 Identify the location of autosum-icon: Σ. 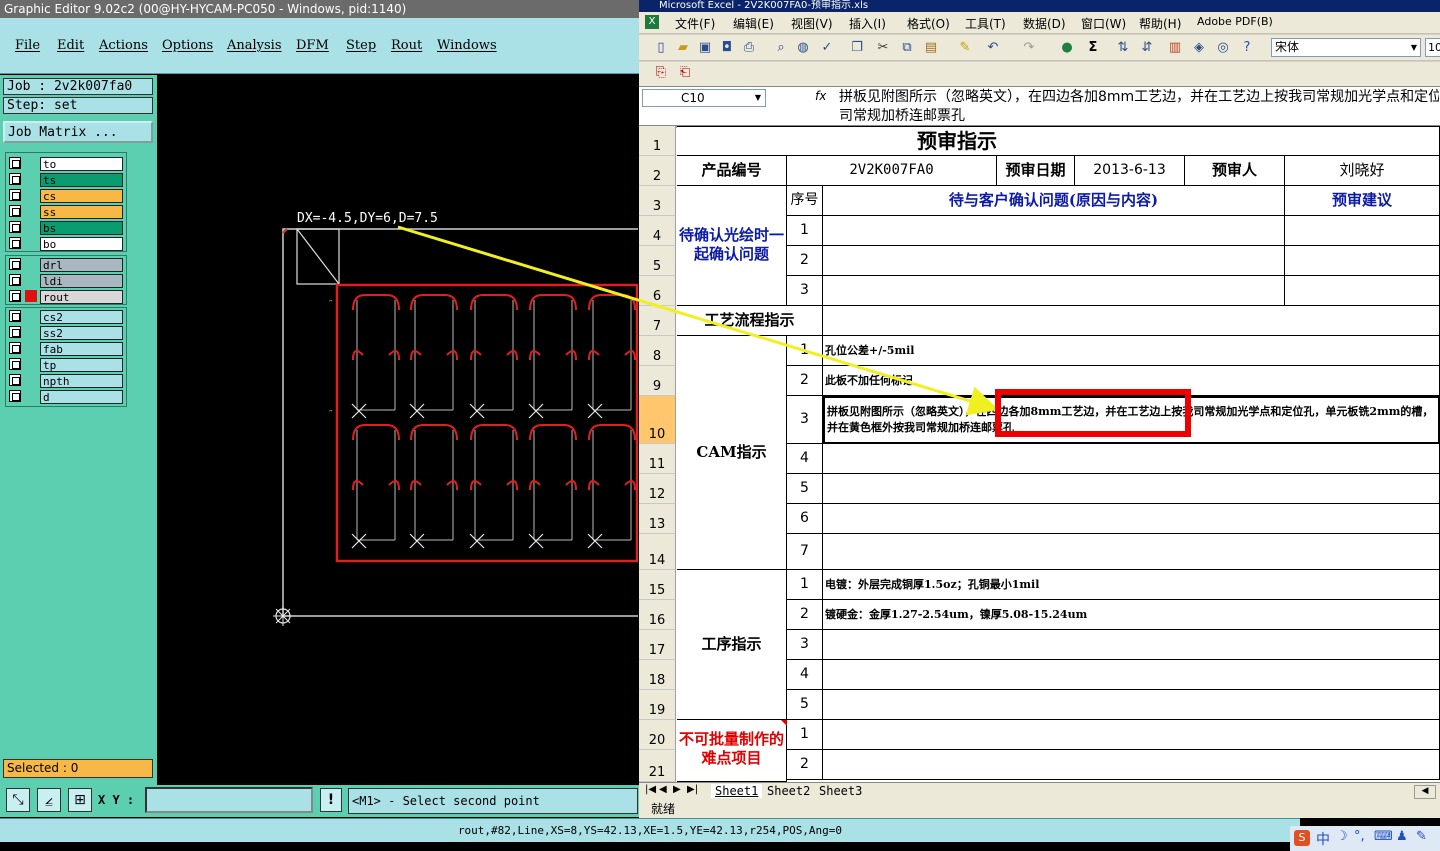
(1093, 48).